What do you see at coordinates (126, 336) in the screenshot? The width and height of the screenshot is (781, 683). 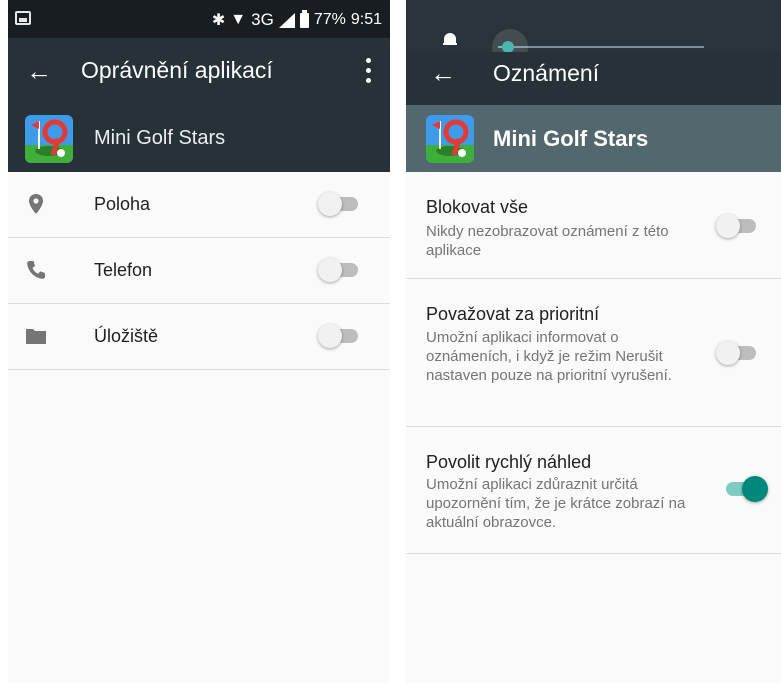 I see `permission-label: Úložiště` at bounding box center [126, 336].